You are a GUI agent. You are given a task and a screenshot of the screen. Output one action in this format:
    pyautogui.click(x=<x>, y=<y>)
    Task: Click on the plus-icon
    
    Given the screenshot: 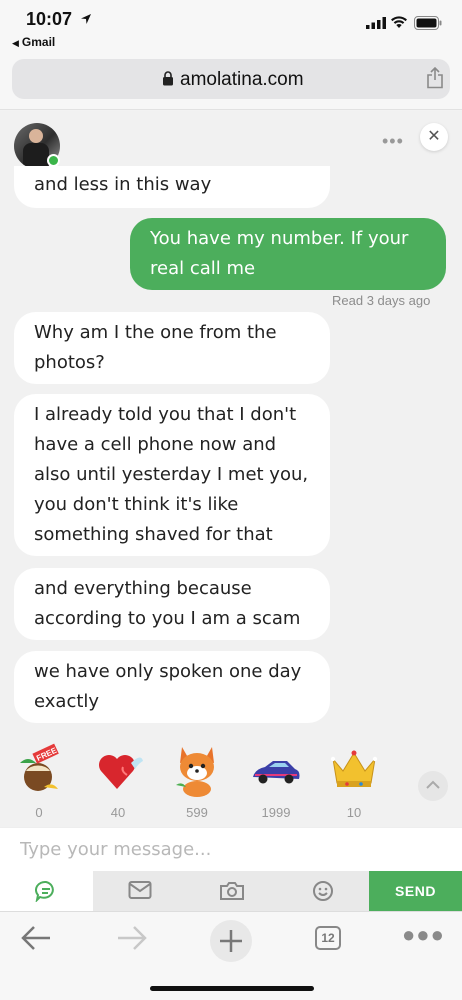 What is the action you would take?
    pyautogui.click(x=231, y=941)
    